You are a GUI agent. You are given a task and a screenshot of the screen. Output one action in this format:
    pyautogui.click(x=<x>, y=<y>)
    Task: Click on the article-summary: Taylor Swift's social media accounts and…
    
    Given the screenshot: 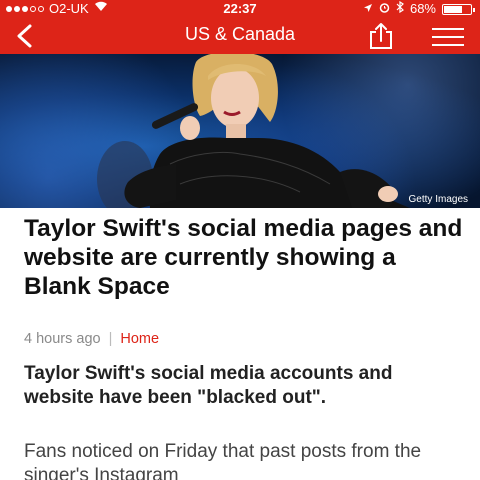 What is the action you would take?
    pyautogui.click(x=208, y=385)
    